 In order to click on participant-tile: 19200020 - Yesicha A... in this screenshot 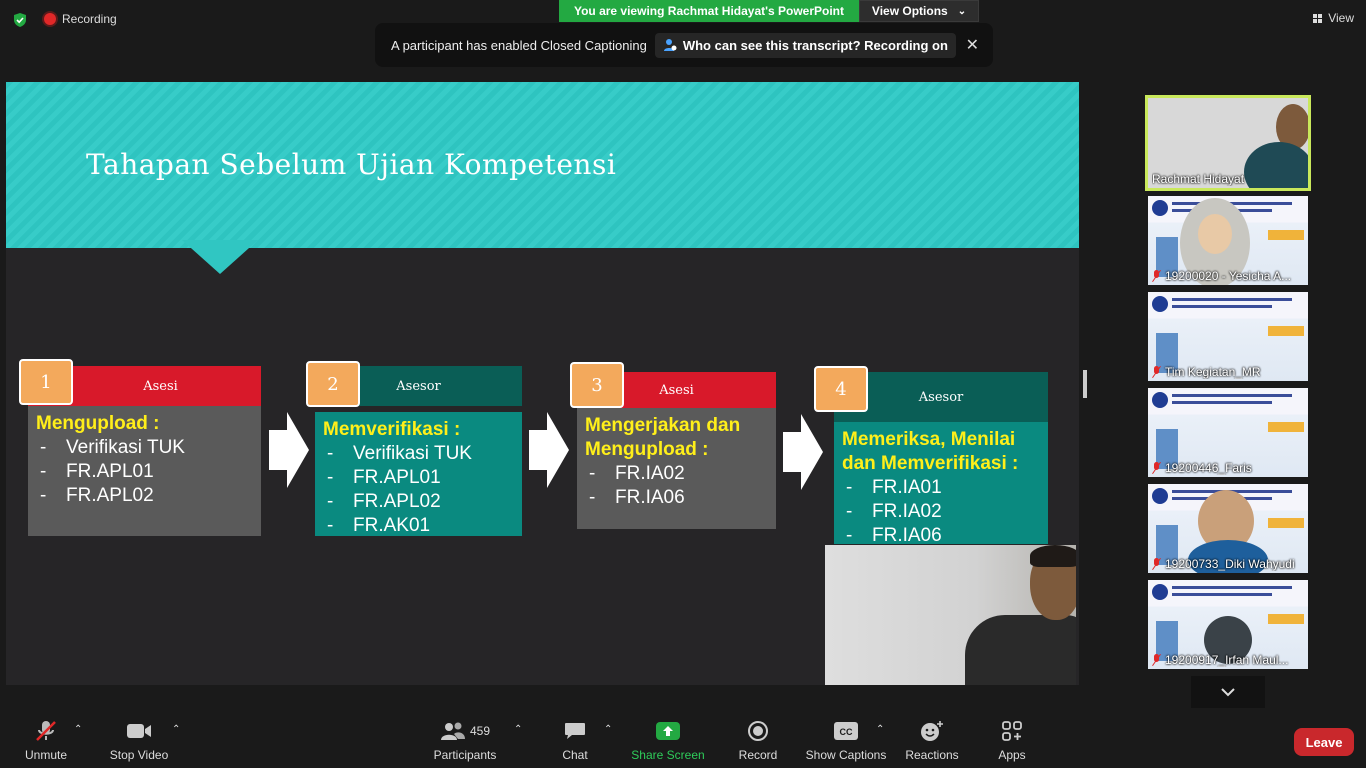, I will do `click(1228, 240)`.